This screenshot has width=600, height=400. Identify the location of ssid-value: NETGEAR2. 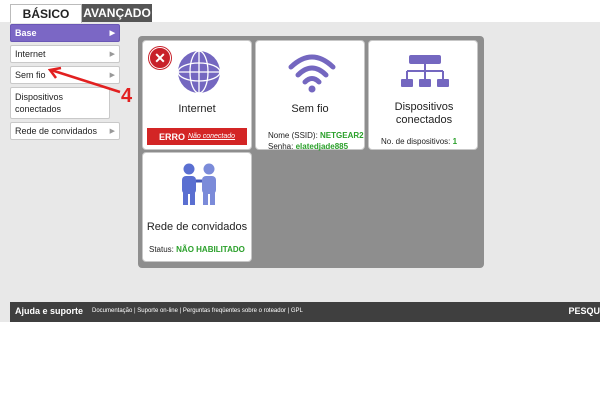
(342, 135).